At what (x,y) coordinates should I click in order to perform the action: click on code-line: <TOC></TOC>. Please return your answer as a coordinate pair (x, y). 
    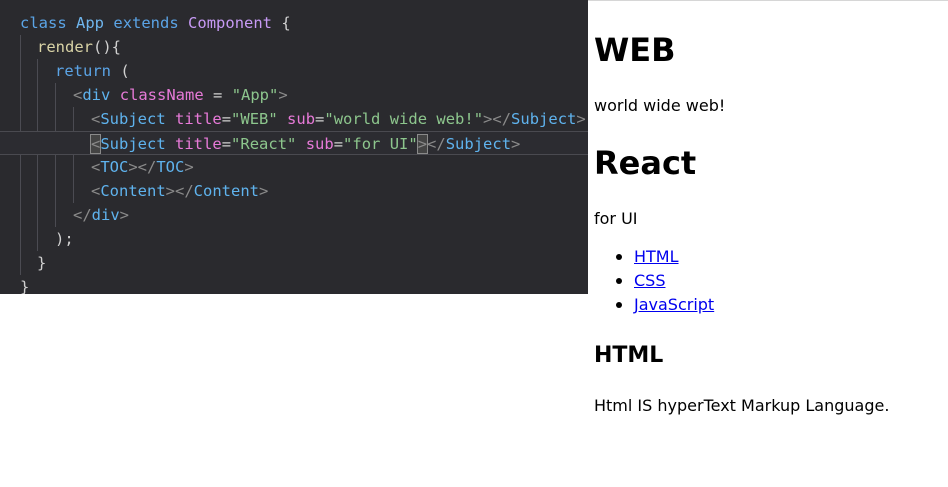
    Looking at the image, I should click on (294, 167).